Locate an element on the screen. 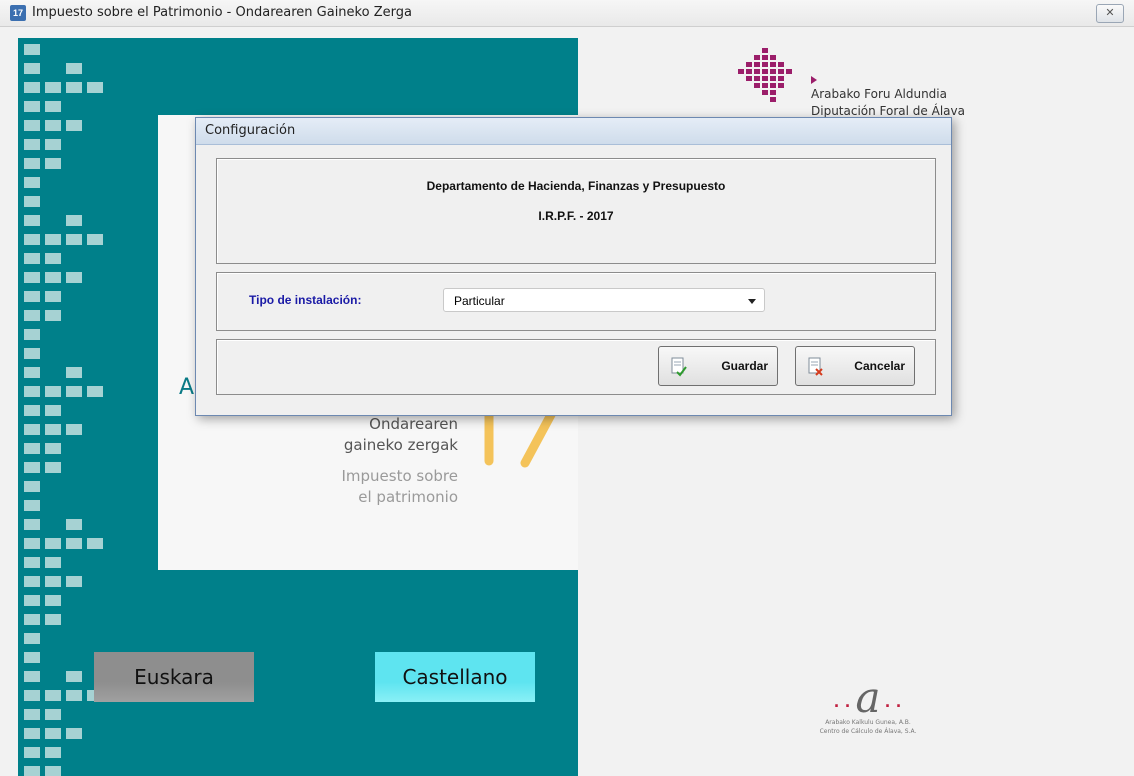 The height and width of the screenshot is (776, 1134). tagline-es-line2: el patrimonio is located at coordinates (408, 497).